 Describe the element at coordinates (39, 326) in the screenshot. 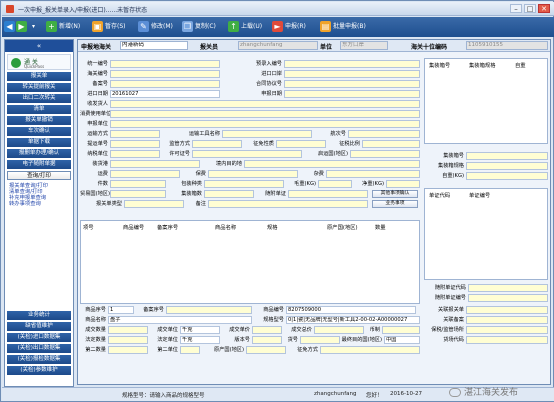

I see `sidebar-bottom-item-1: 缺省值维护` at that location.